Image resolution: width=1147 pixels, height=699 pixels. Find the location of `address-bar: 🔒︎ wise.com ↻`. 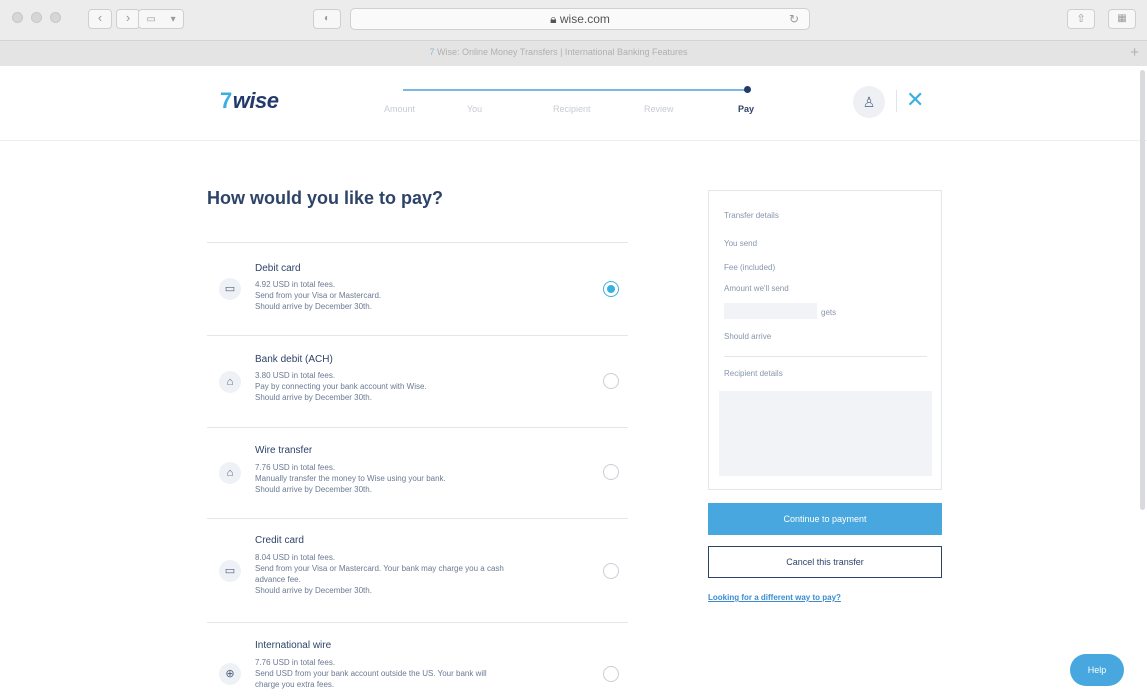

address-bar: 🔒︎ wise.com ↻ is located at coordinates (580, 19).